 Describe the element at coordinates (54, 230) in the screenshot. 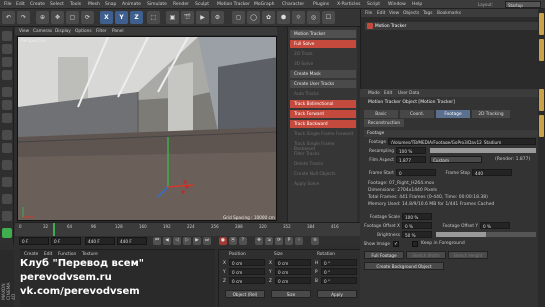

I see `playhead` at that location.